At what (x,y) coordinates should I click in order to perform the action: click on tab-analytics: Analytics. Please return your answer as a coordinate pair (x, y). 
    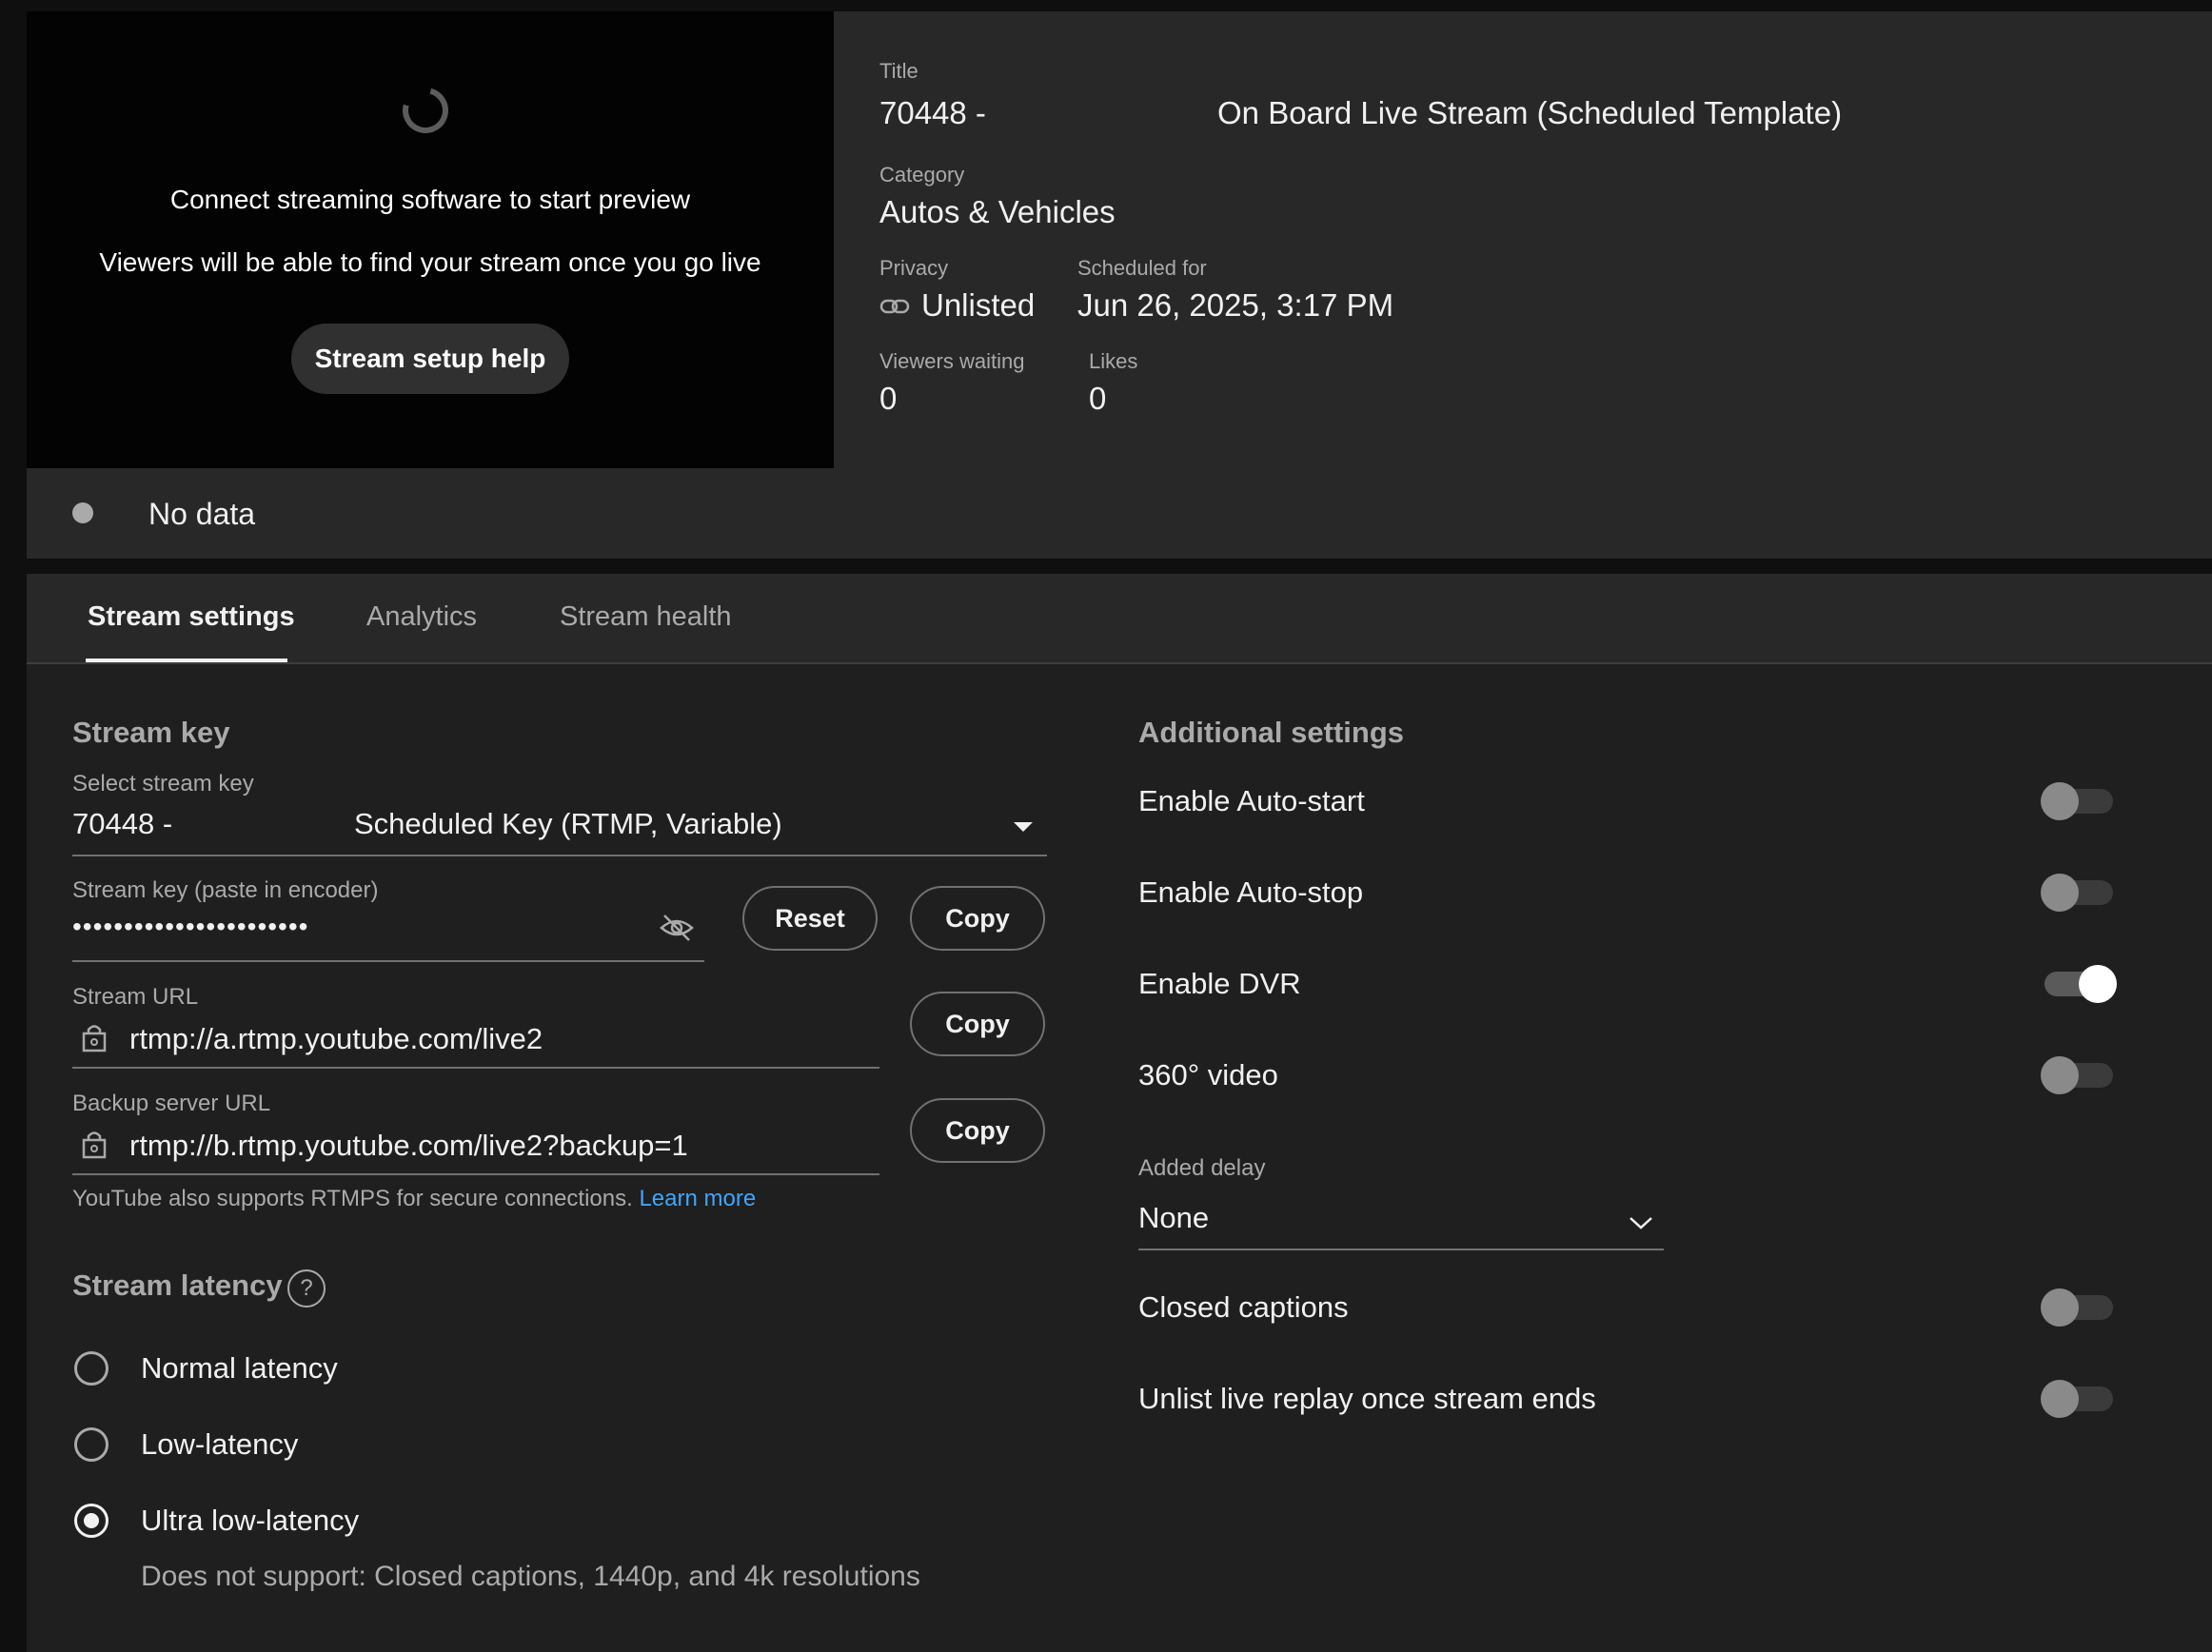
    Looking at the image, I should click on (421, 617).